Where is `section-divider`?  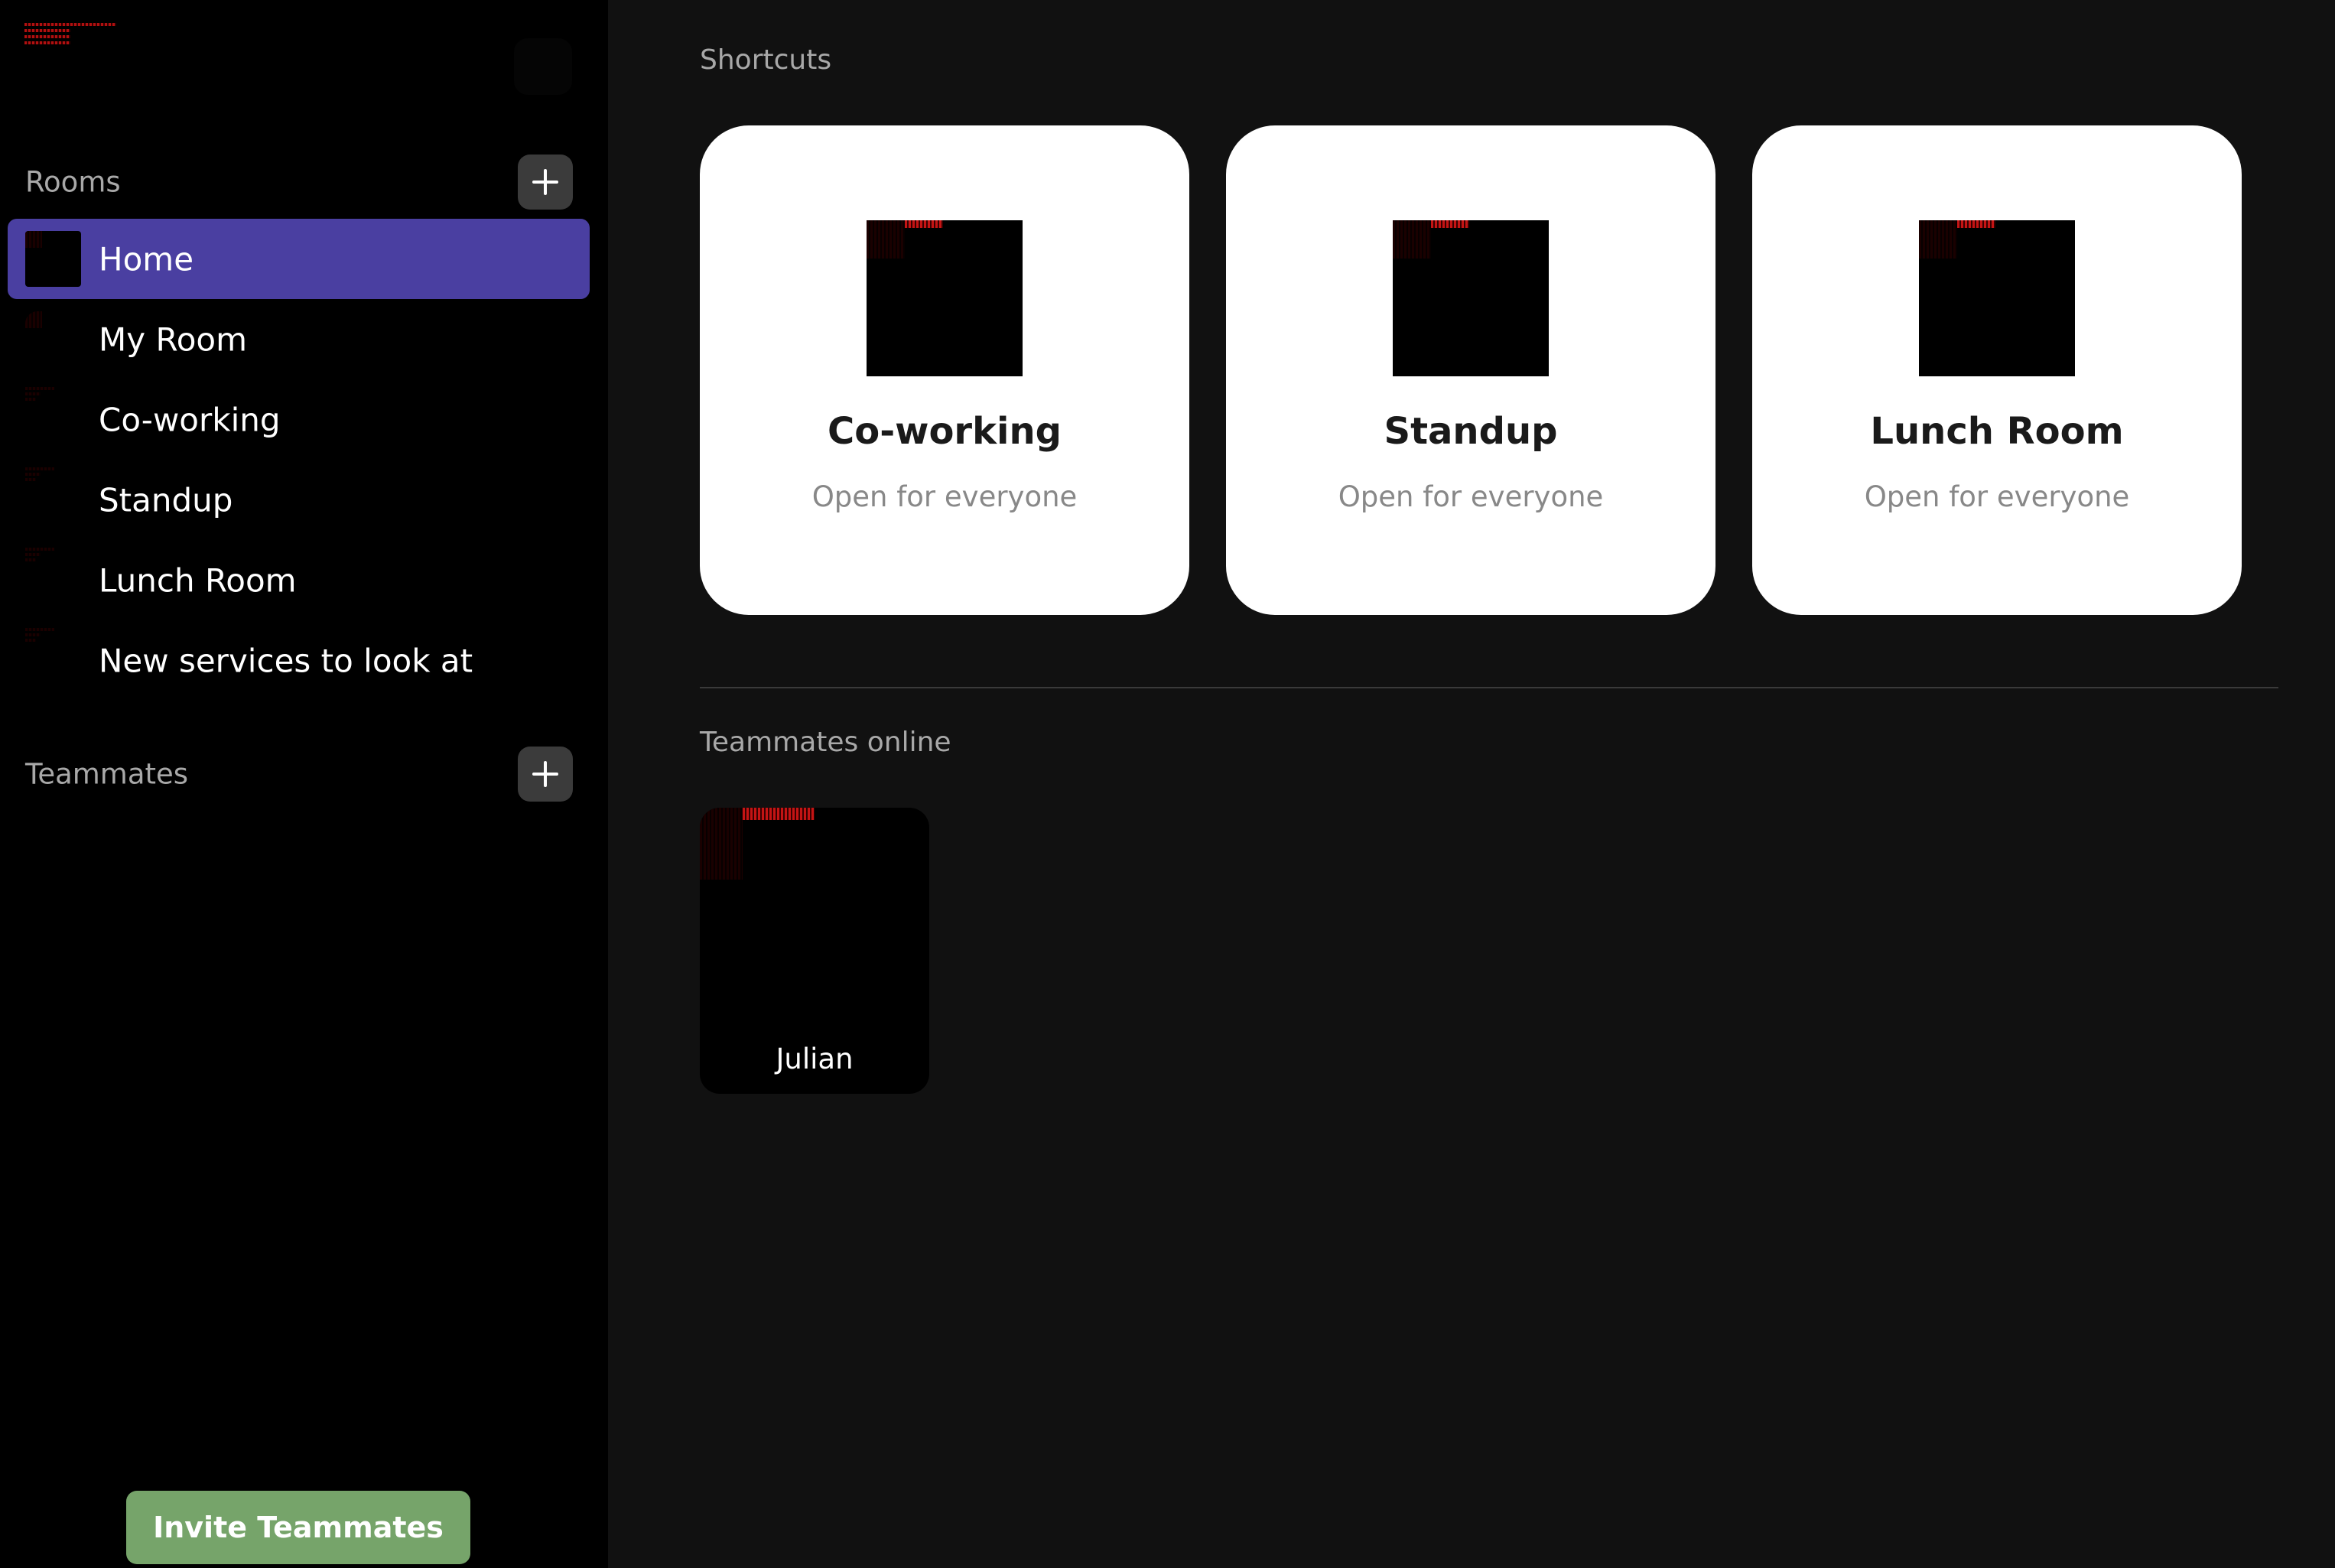
section-divider is located at coordinates (1489, 687).